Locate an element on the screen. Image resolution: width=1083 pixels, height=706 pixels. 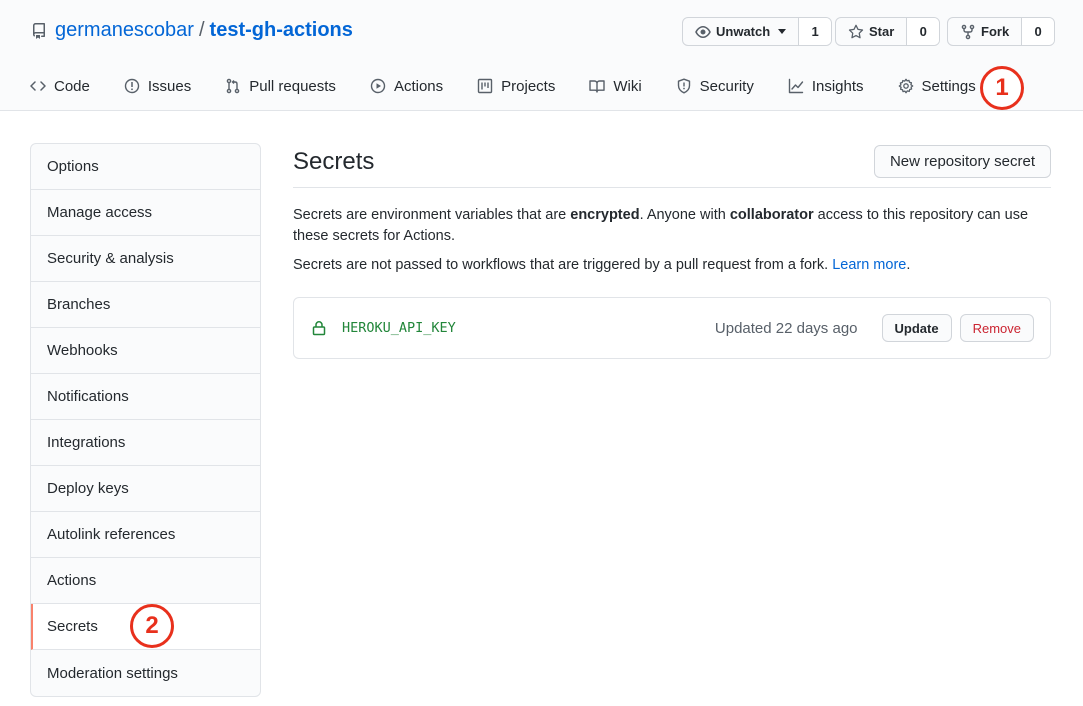
project-icon is located at coordinates (485, 86).